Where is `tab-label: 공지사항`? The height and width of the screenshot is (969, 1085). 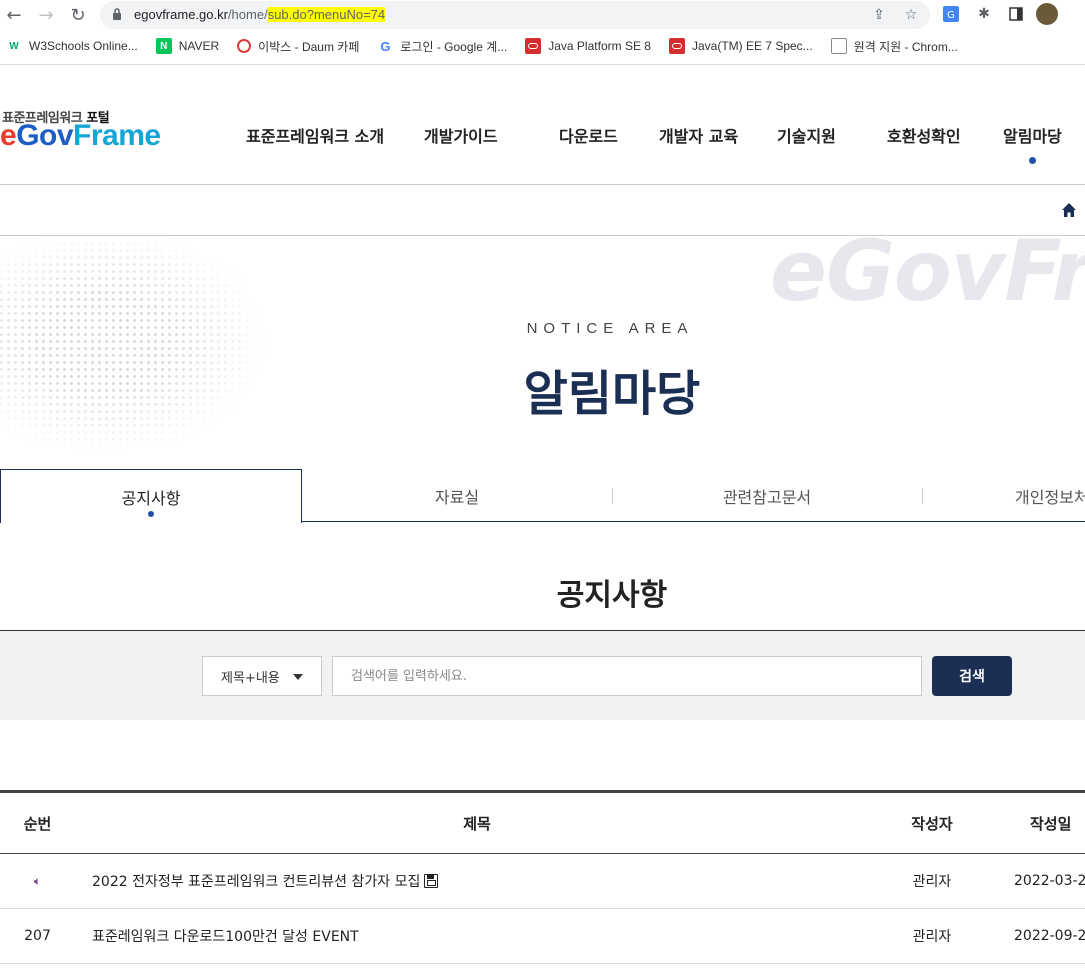
tab-label: 공지사항 is located at coordinates (151, 498).